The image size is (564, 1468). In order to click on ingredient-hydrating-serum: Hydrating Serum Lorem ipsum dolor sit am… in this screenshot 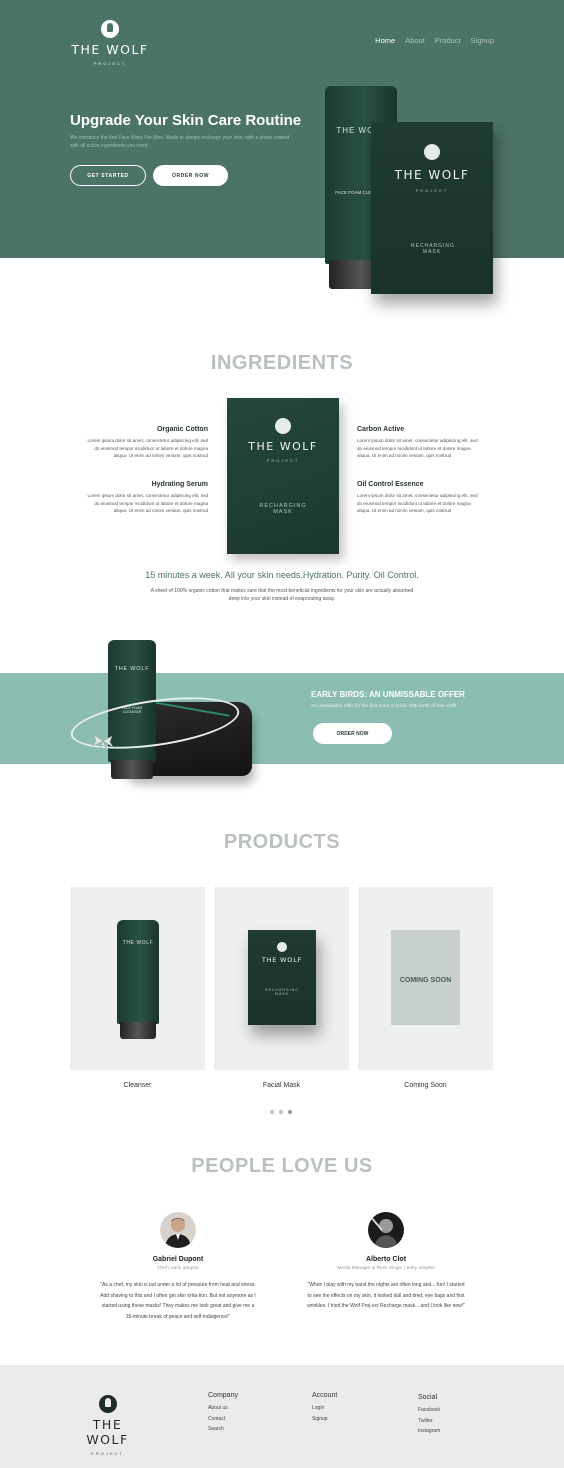, I will do `click(145, 498)`.